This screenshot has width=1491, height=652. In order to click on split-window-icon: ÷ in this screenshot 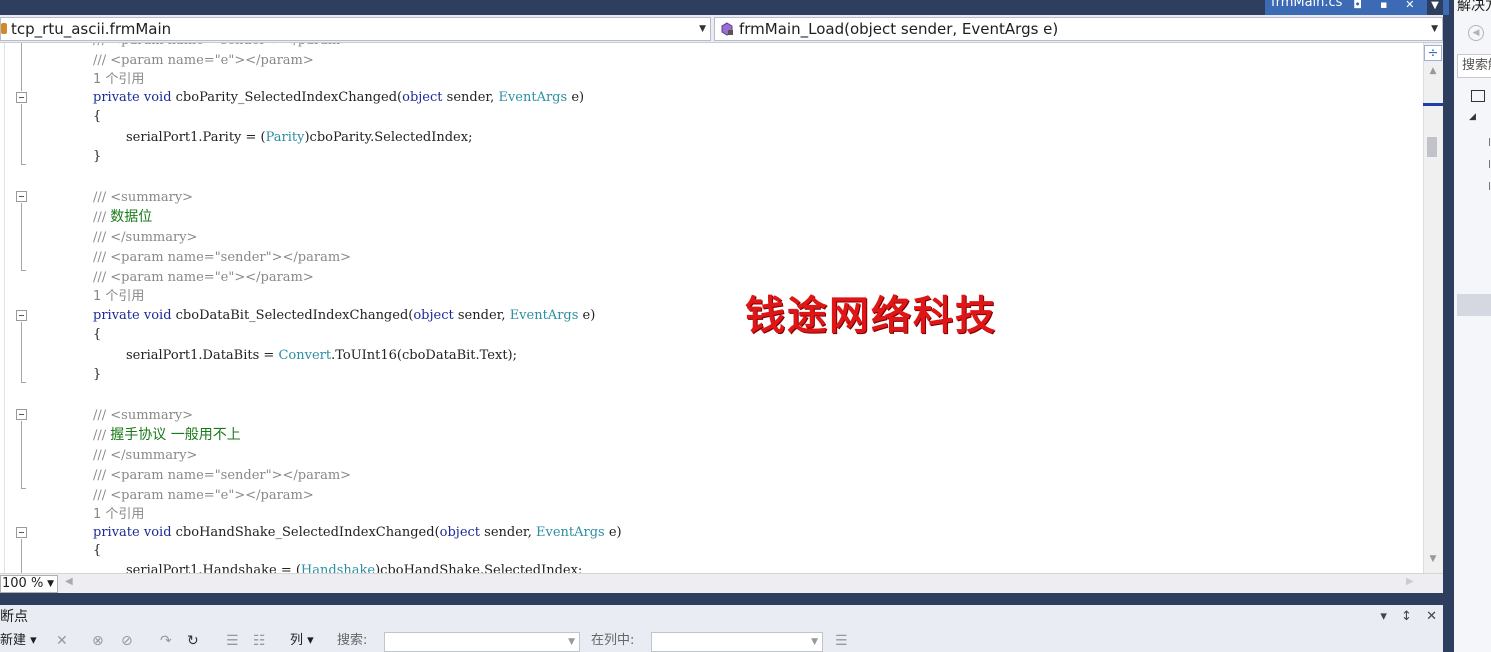, I will do `click(1433, 53)`.